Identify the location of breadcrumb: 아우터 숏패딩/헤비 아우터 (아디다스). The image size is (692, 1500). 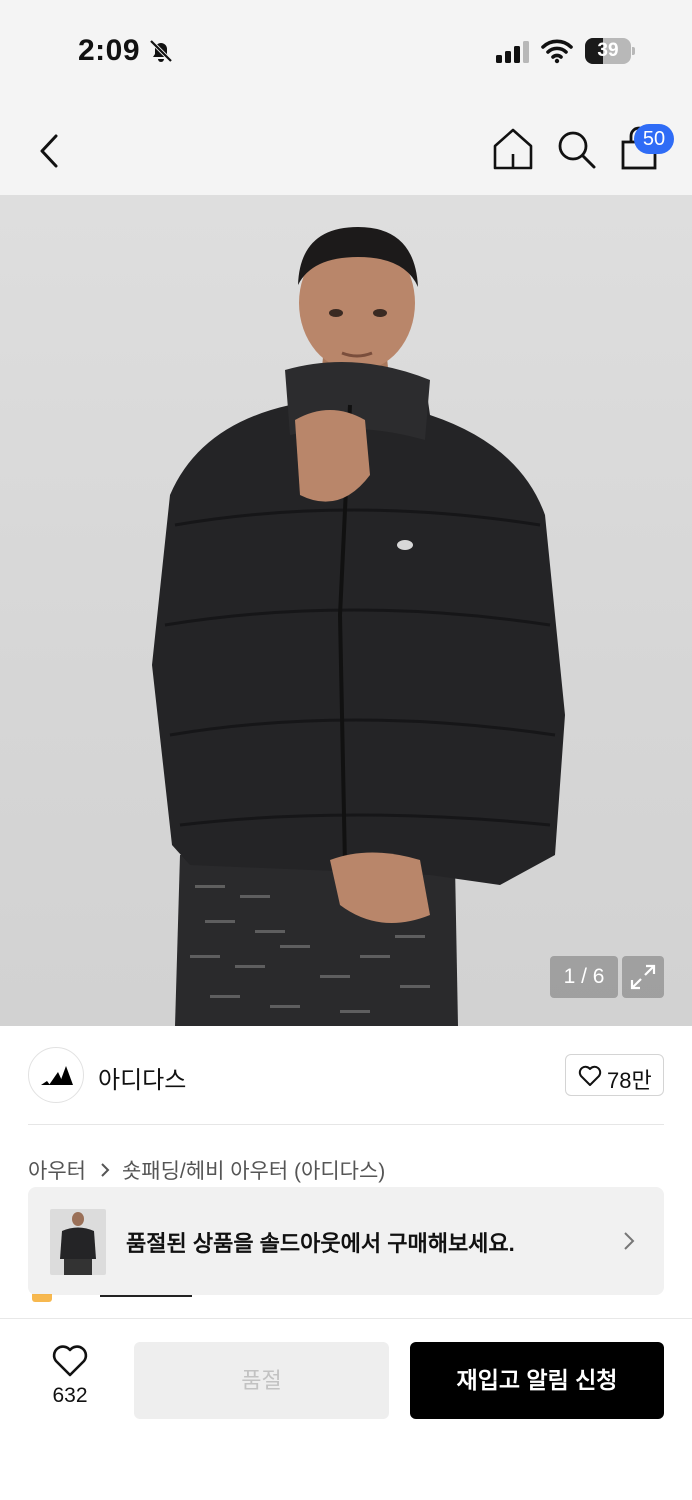
(206, 1170).